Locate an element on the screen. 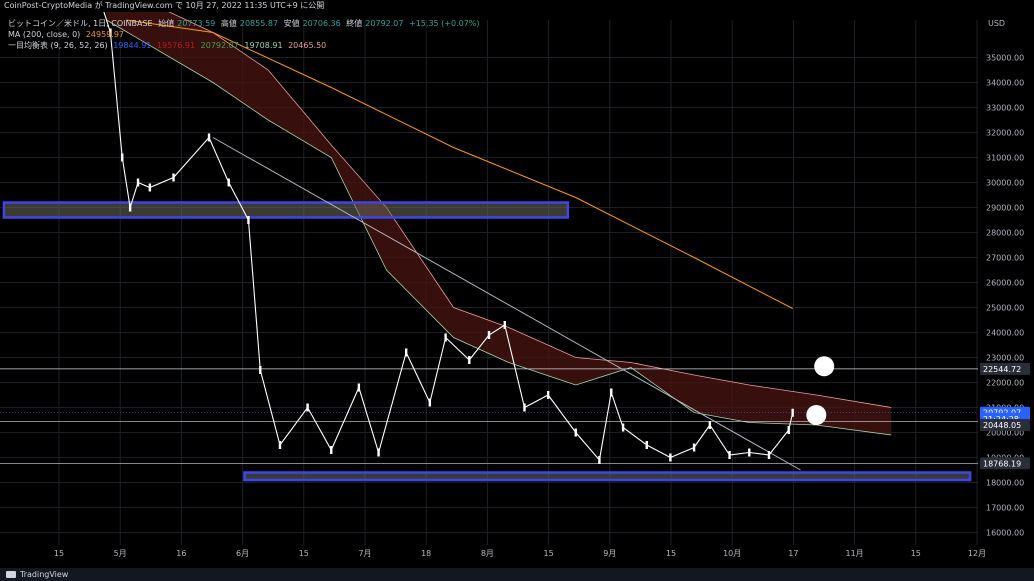  y-tick-label: 29000.00 is located at coordinates (1005, 208).